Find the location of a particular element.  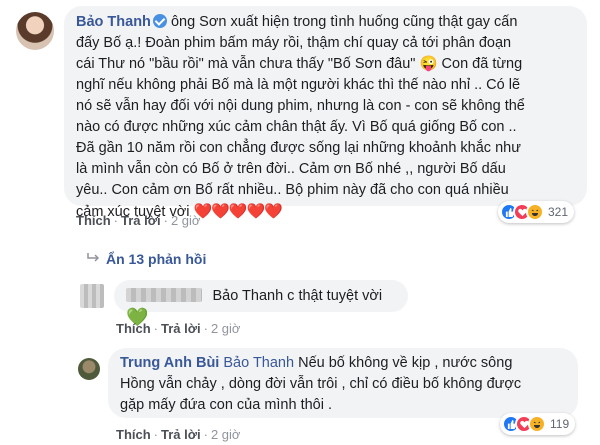

reply-body: c thật tuyệt vời is located at coordinates (335, 296).